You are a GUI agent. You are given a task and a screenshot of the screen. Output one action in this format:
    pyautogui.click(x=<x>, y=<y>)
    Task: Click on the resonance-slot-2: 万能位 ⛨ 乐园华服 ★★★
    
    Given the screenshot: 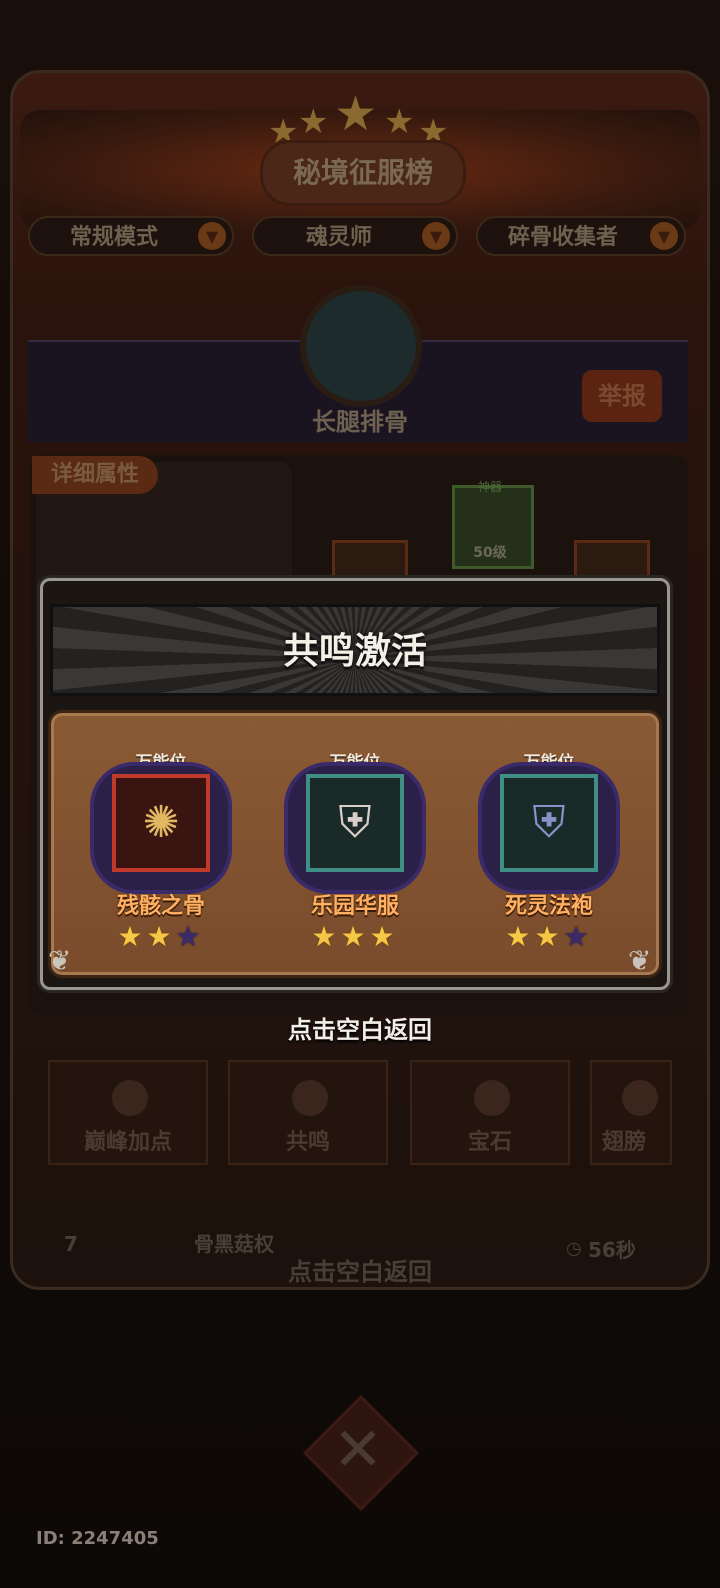 What is the action you would take?
    pyautogui.click(x=355, y=853)
    